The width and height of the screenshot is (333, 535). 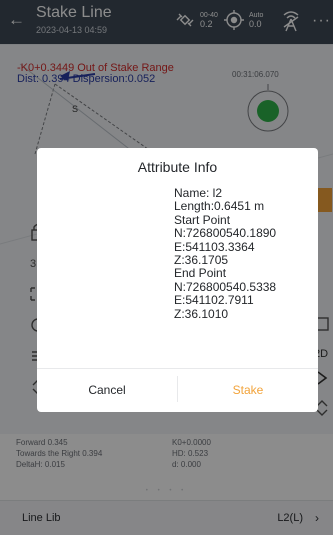 What do you see at coordinates (177, 167) in the screenshot?
I see `dialog-title: Attribute Info` at bounding box center [177, 167].